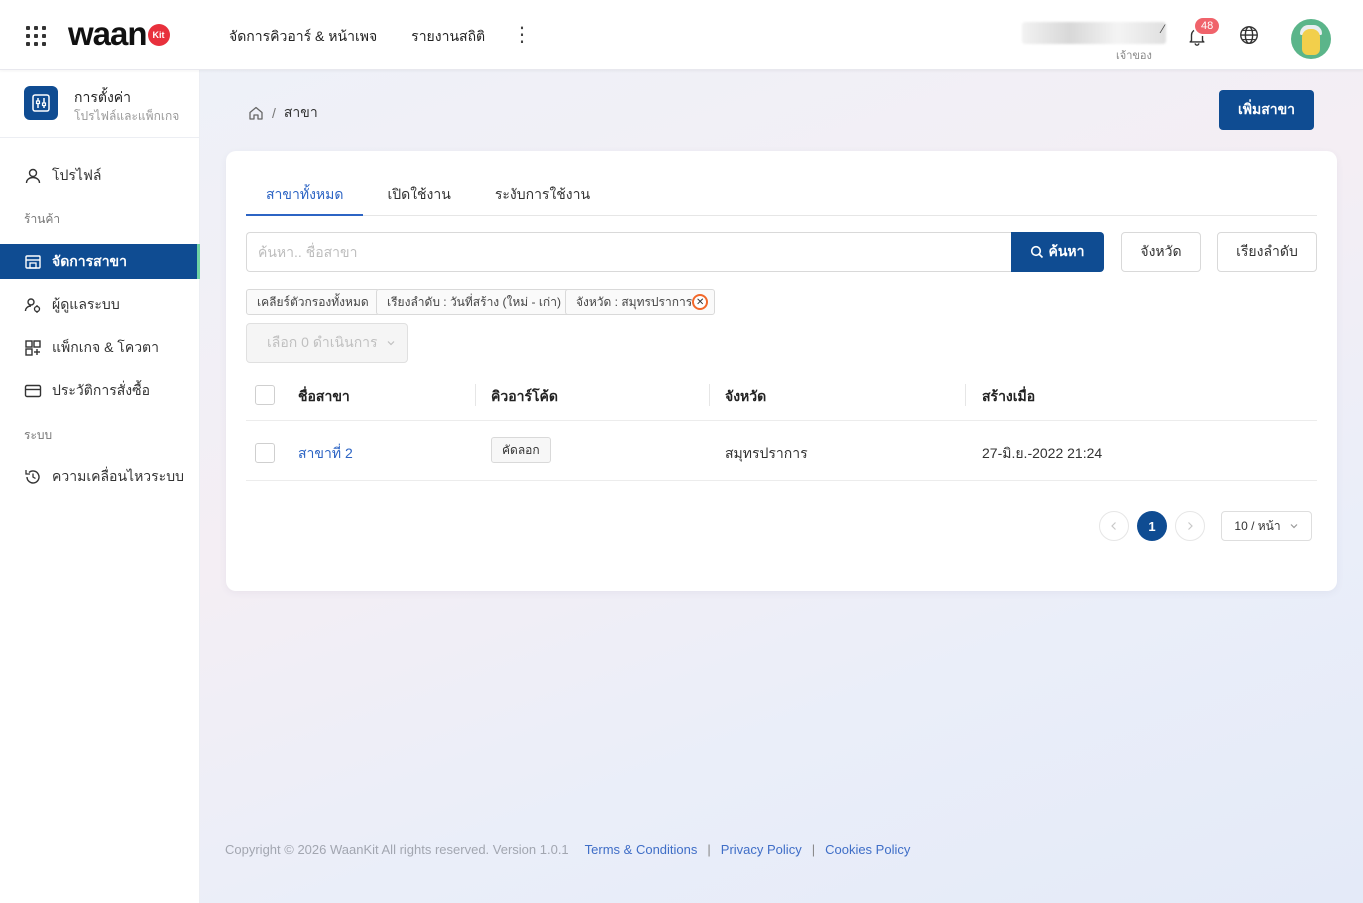  Describe the element at coordinates (265, 395) in the screenshot. I see `select-all-checkbox` at that location.